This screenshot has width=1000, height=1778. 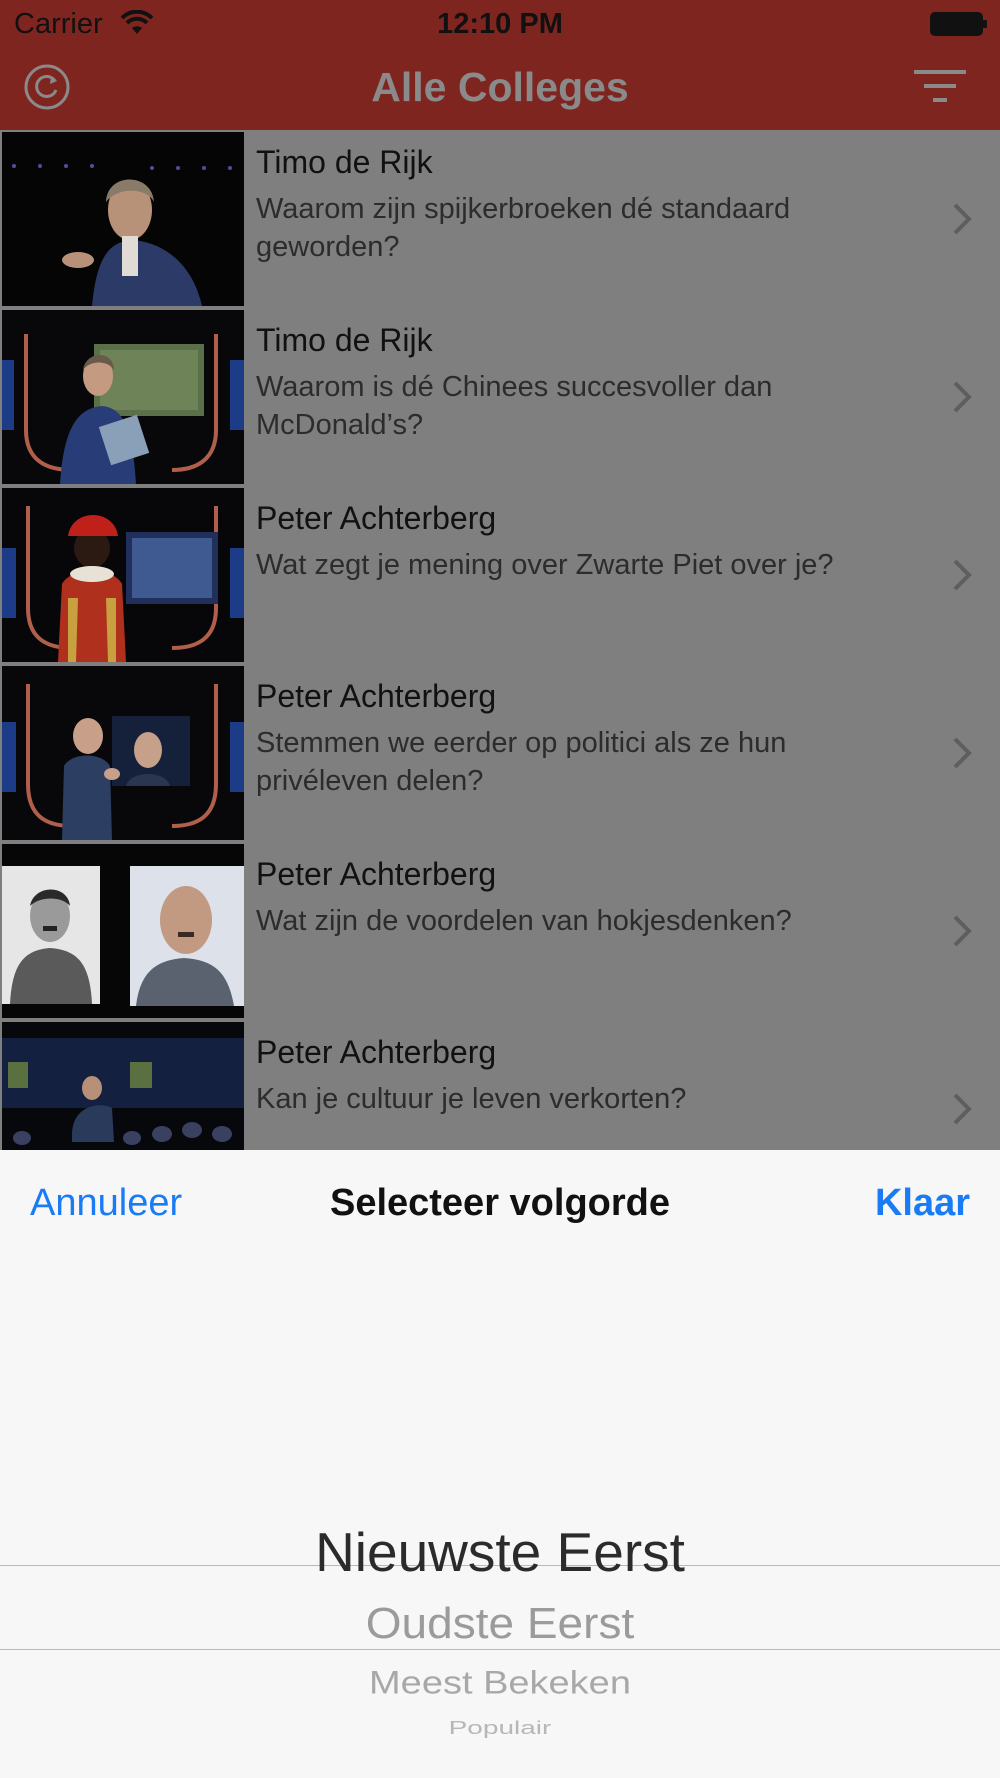 I want to click on battery-icon, so click(x=958, y=24).